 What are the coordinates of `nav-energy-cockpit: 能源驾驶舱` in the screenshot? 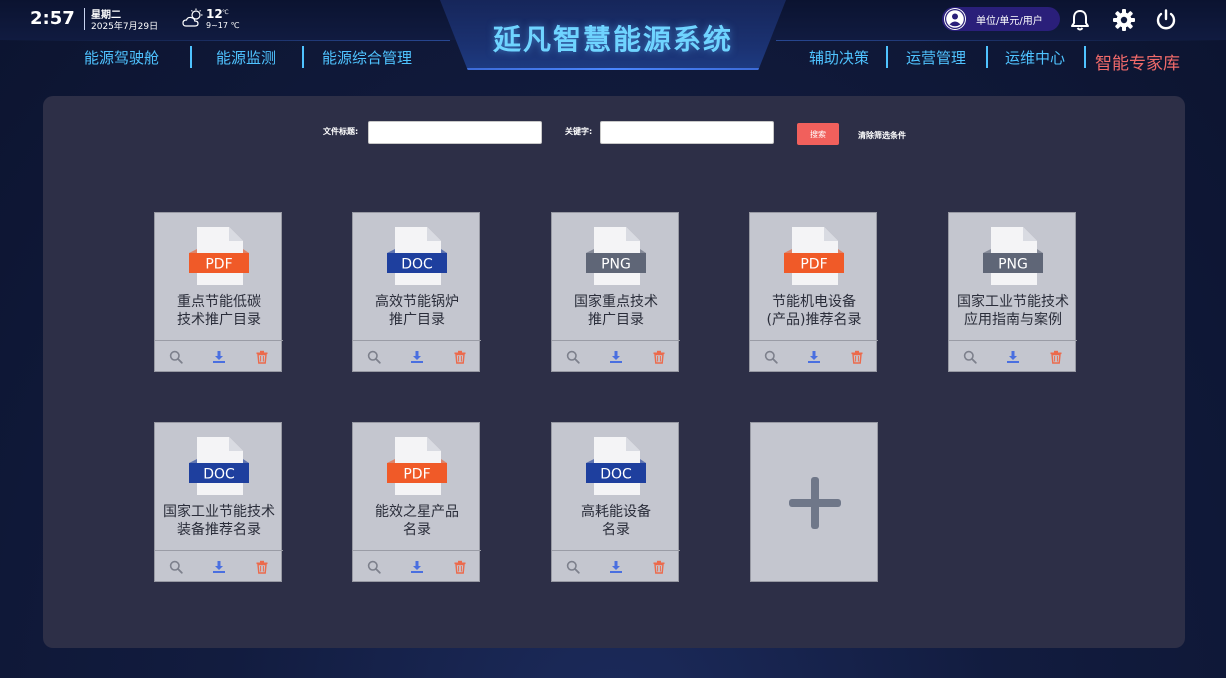 It's located at (121, 57).